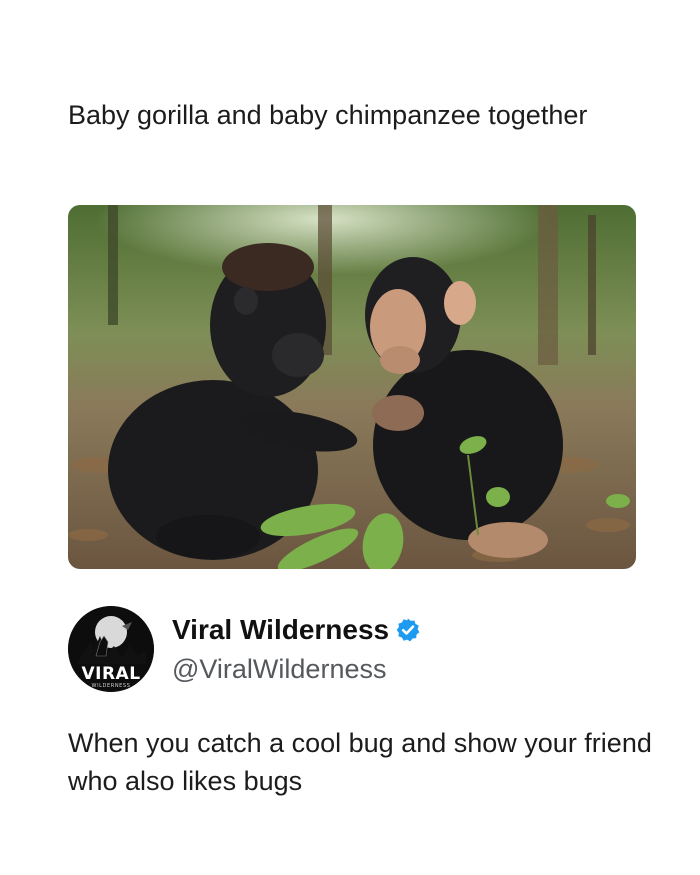 This screenshot has width=700, height=875. What do you see at coordinates (279, 669) in the screenshot?
I see `user-handle: @ViralWilderness` at bounding box center [279, 669].